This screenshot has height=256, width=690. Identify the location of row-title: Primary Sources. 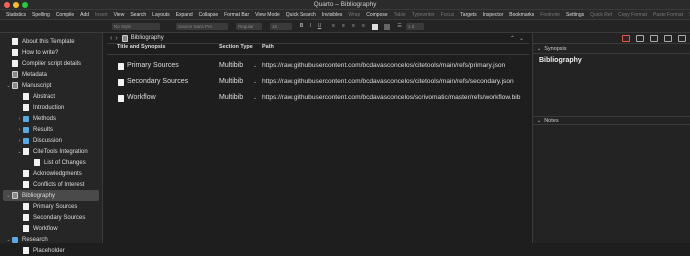
(153, 65).